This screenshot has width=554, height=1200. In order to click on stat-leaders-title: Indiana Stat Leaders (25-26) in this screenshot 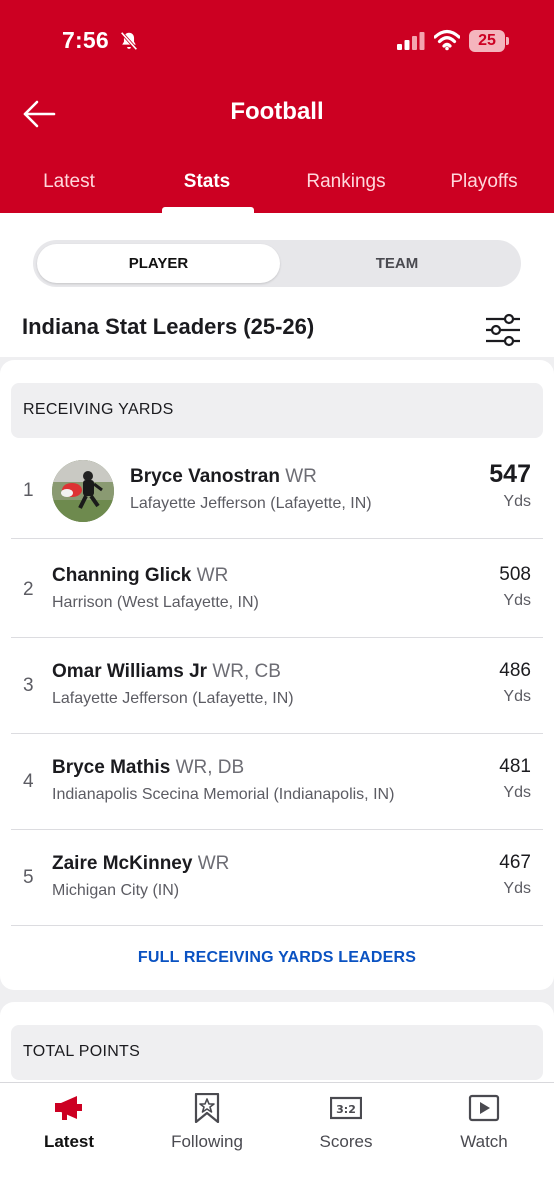, I will do `click(168, 326)`.